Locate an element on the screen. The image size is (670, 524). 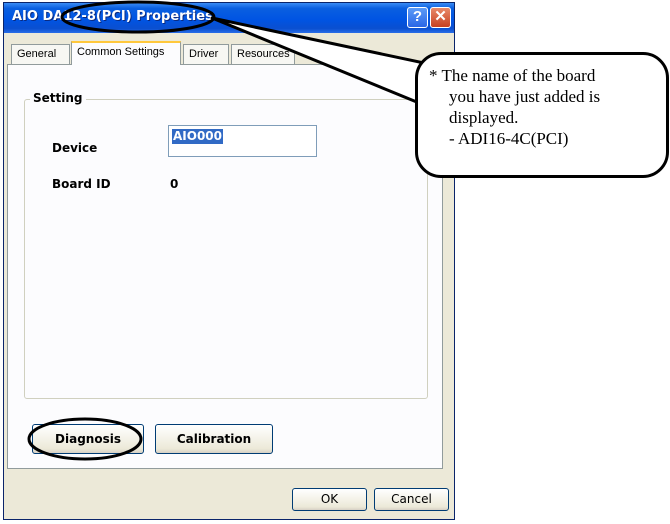
close-button: ✕ is located at coordinates (440, 17).